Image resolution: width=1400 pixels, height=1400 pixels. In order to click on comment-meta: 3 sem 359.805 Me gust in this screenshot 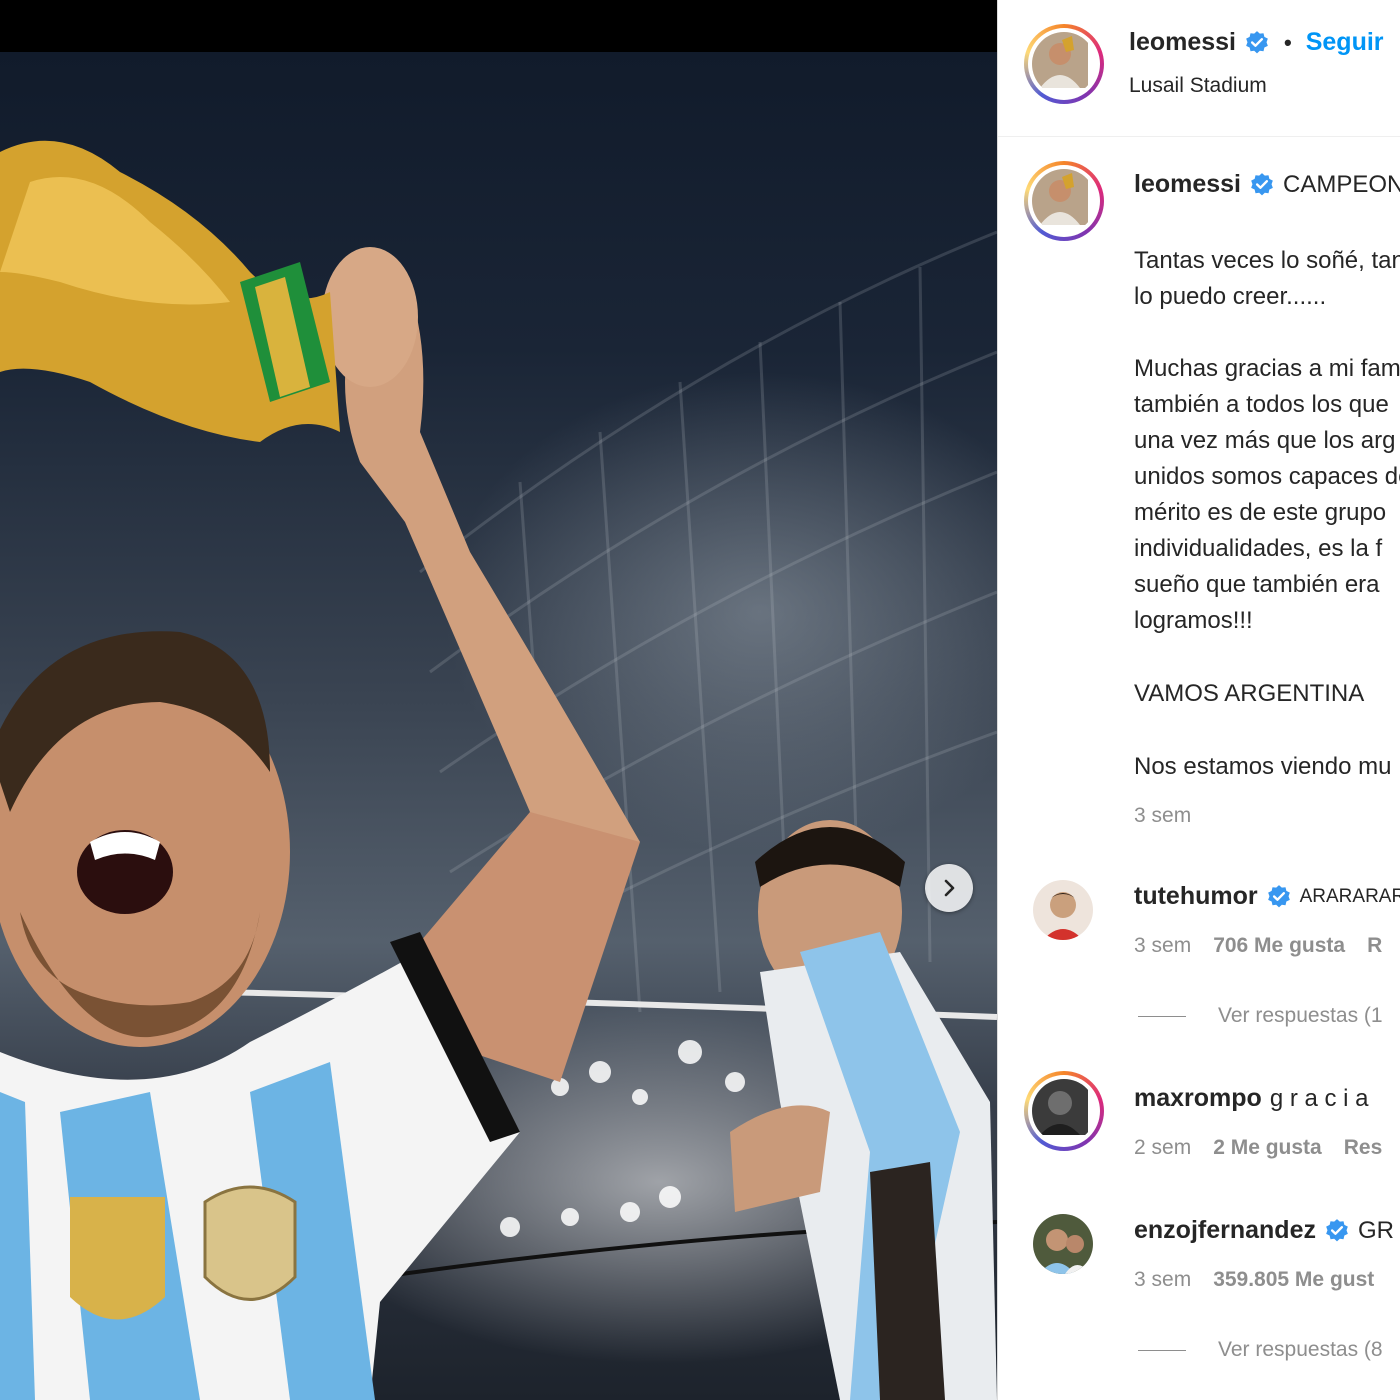, I will do `click(1254, 1280)`.